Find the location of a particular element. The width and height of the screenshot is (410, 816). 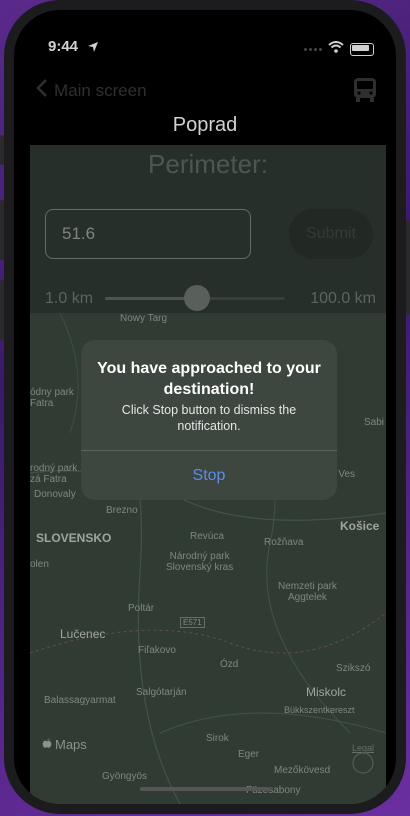

power-button is located at coordinates (408, 267).